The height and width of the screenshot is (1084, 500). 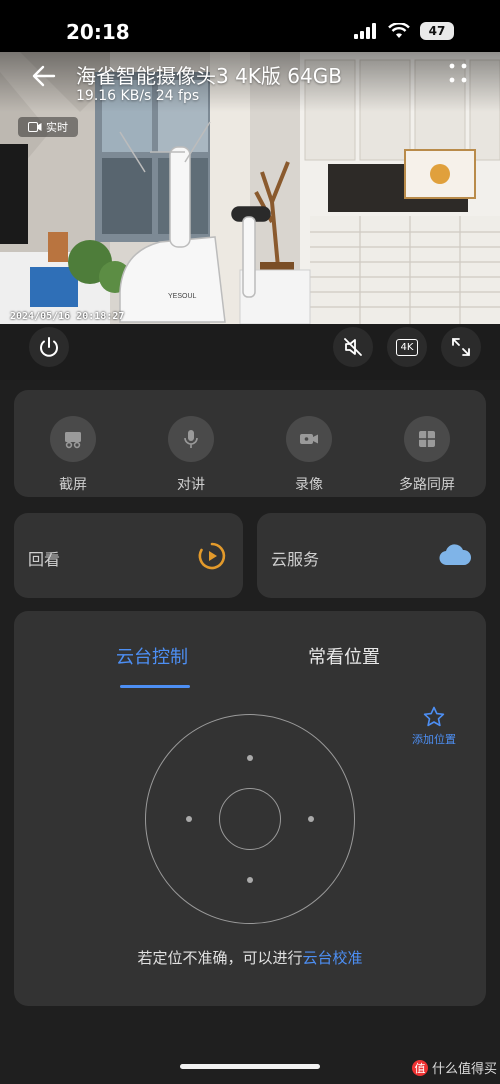 What do you see at coordinates (44, 76) in the screenshot?
I see `back-arrow-icon` at bounding box center [44, 76].